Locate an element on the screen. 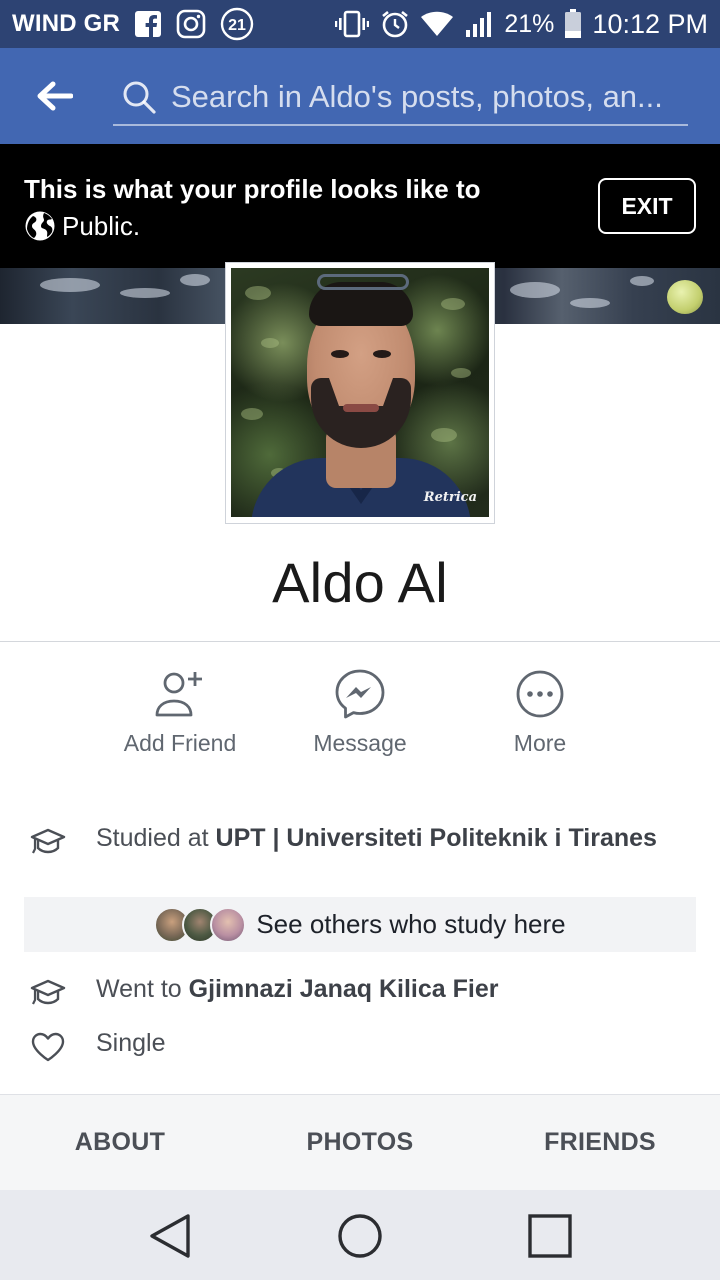 The image size is (720, 1280). search-bar is located at coordinates (400, 98).